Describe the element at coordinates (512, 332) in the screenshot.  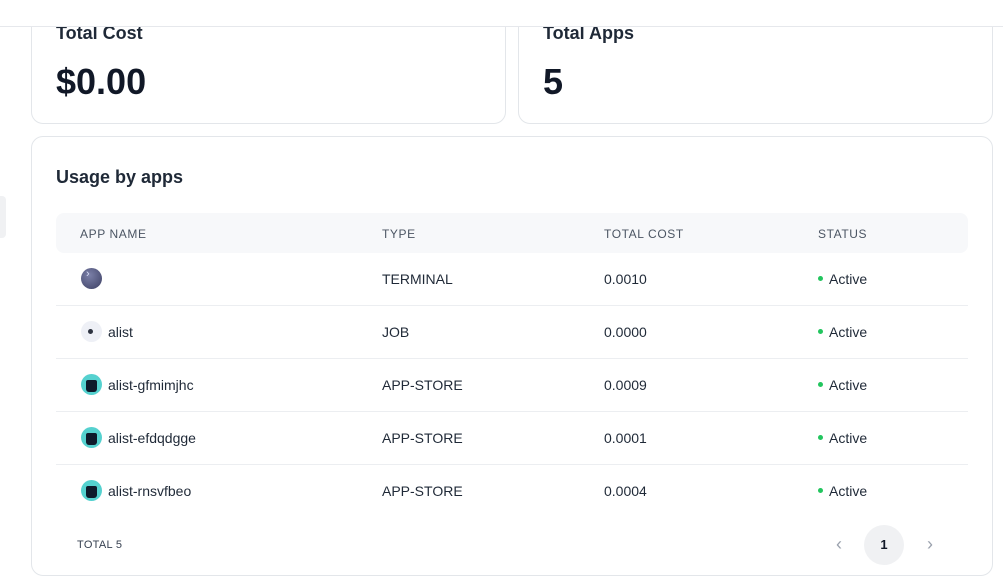
I see `table-row: alist JOB 0.0000 Active` at that location.